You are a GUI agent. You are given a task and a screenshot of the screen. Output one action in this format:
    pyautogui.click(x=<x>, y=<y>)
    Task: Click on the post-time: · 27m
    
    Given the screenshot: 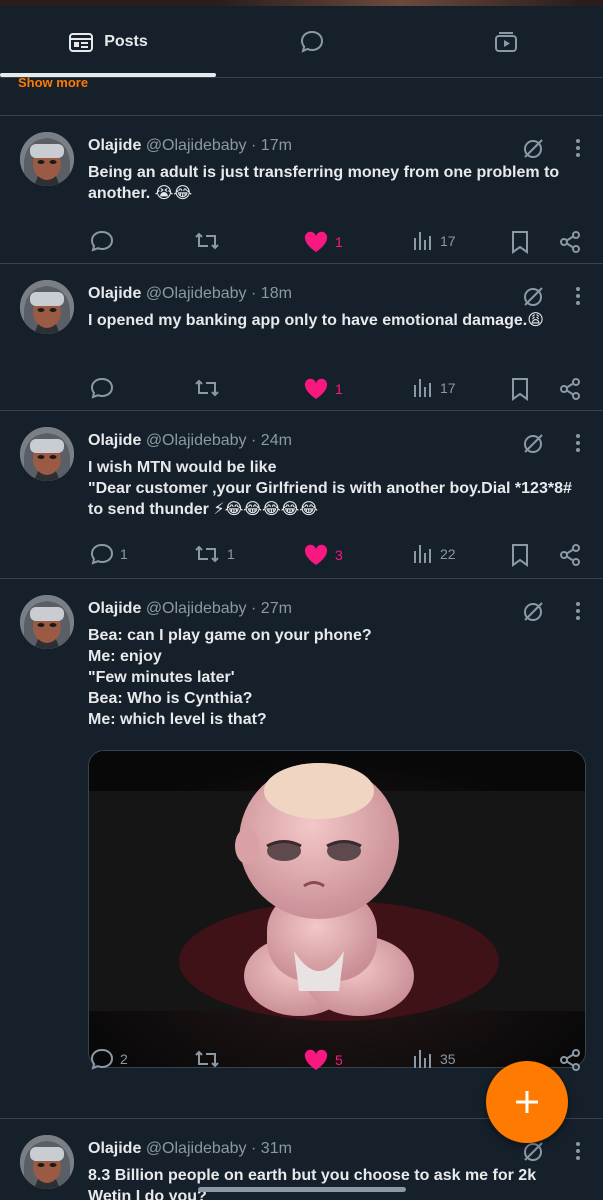 What is the action you would take?
    pyautogui.click(x=271, y=608)
    